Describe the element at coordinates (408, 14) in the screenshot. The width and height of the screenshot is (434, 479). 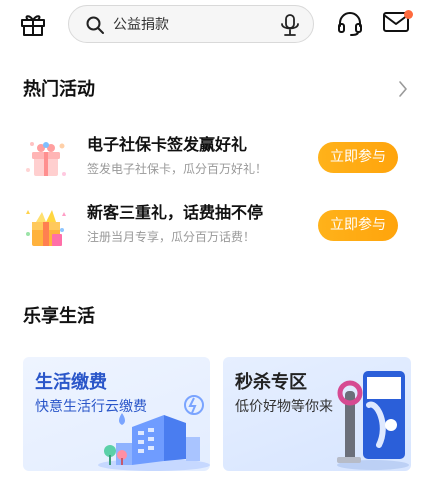
I see `notification-dot` at that location.